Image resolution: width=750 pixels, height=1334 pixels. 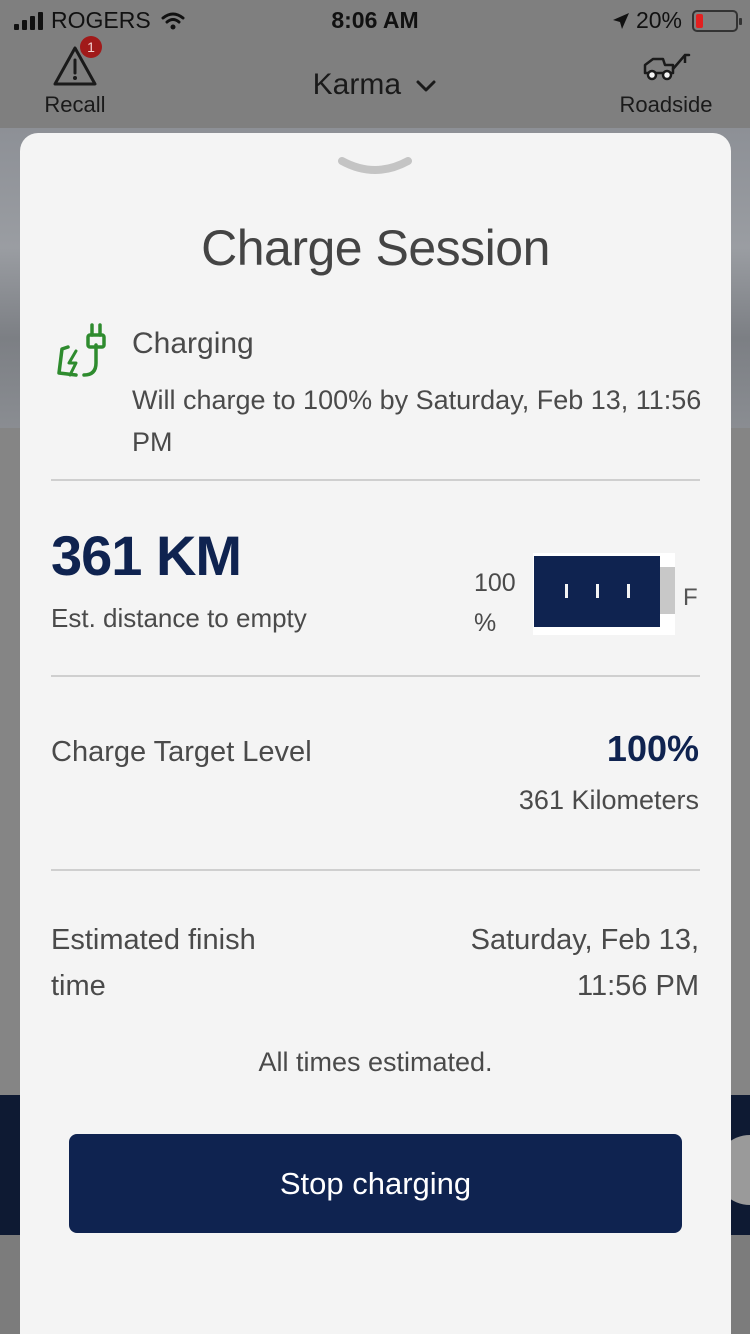 I want to click on sheet-collapse-handle, so click(x=375, y=168).